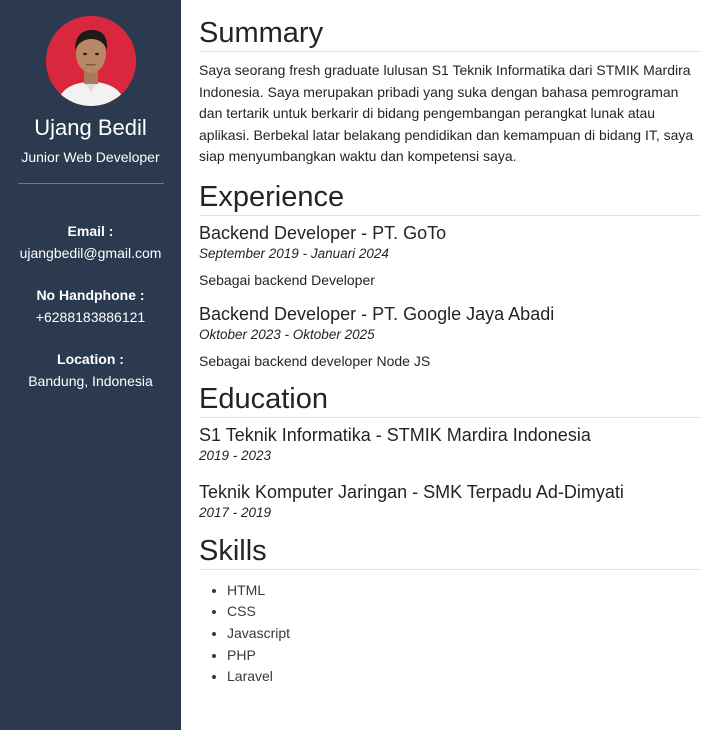  What do you see at coordinates (450, 34) in the screenshot?
I see `summary-heading: Summary` at bounding box center [450, 34].